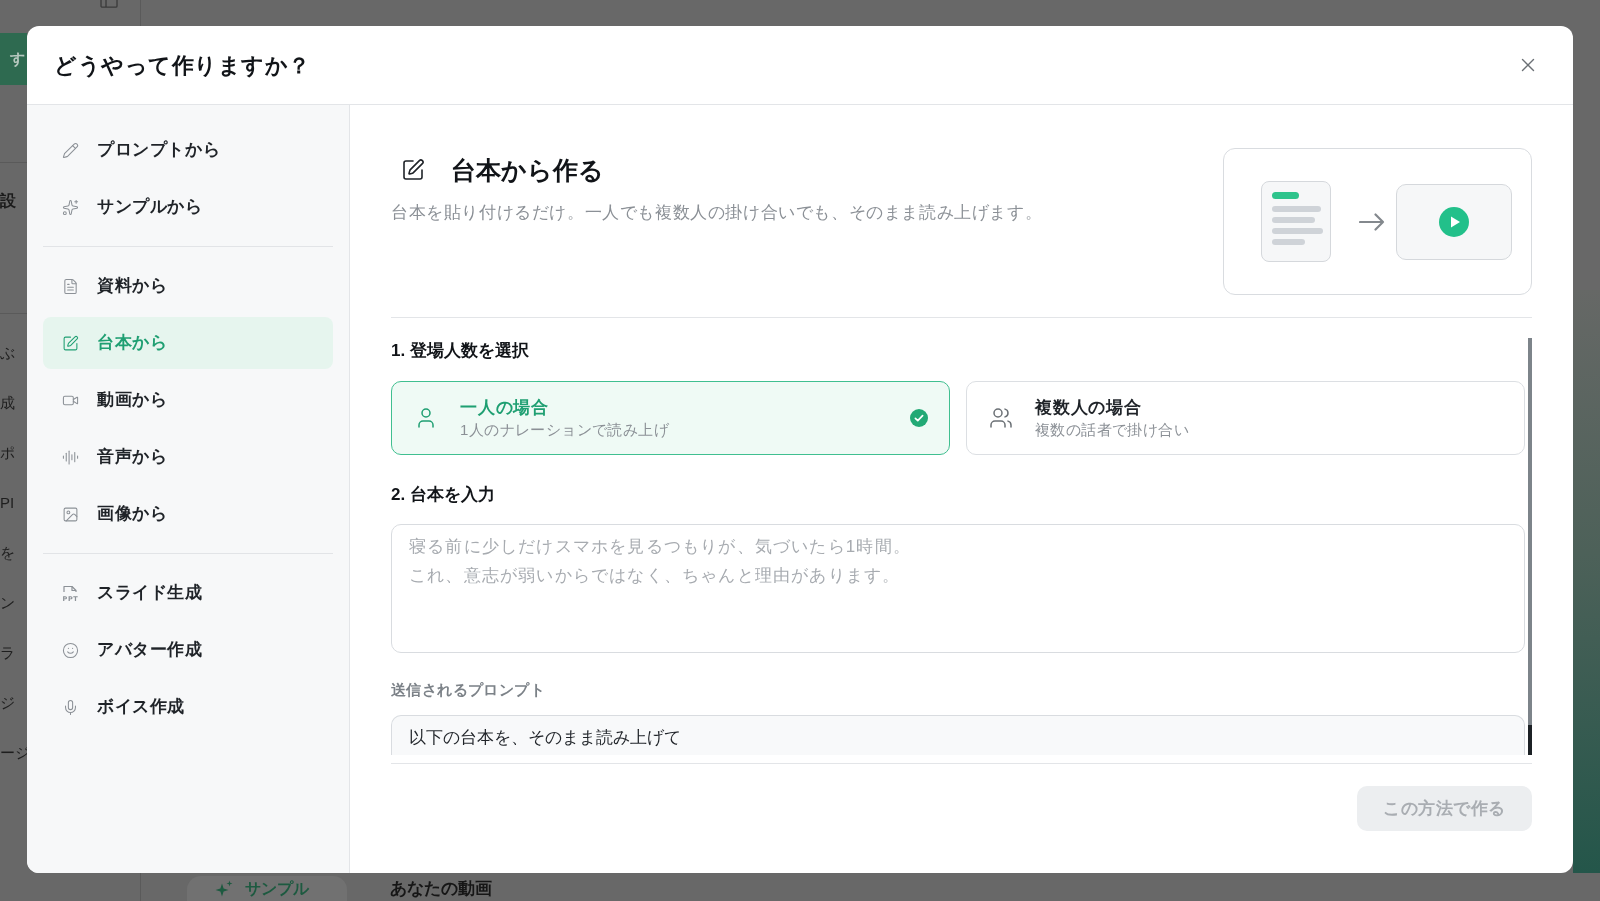  Describe the element at coordinates (1245, 418) in the screenshot. I see `option-card: 複数人の場合 複数の話者で掛け合い` at that location.